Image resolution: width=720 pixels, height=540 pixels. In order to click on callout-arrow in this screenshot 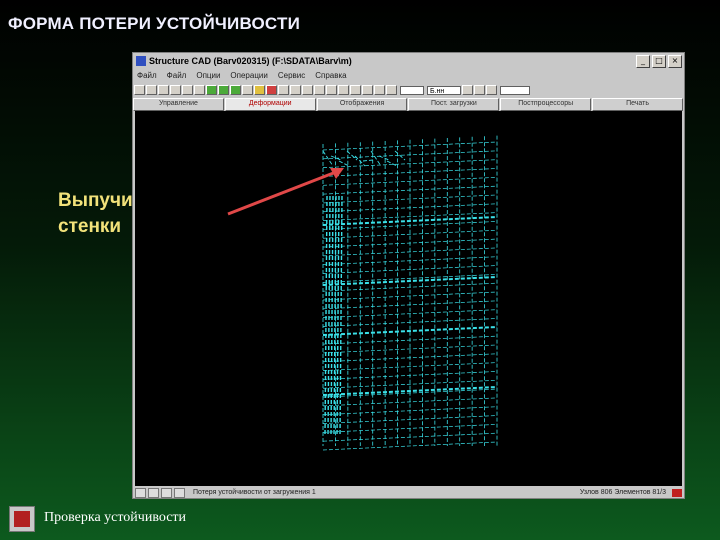, I will do `click(285, 192)`.